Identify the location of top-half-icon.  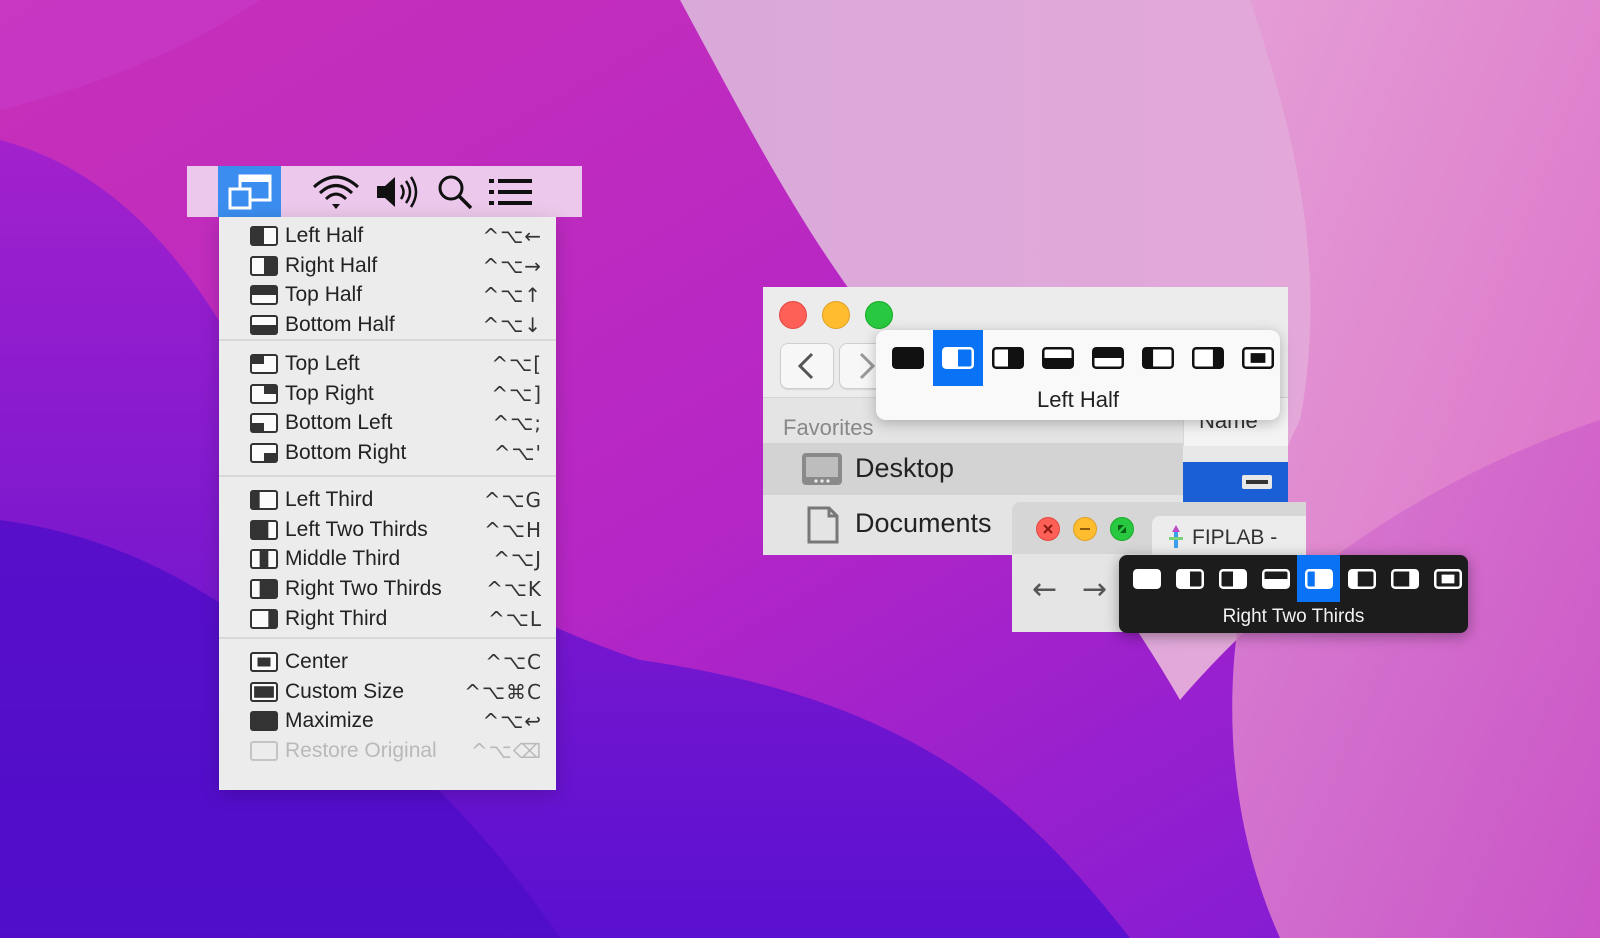
(1108, 358).